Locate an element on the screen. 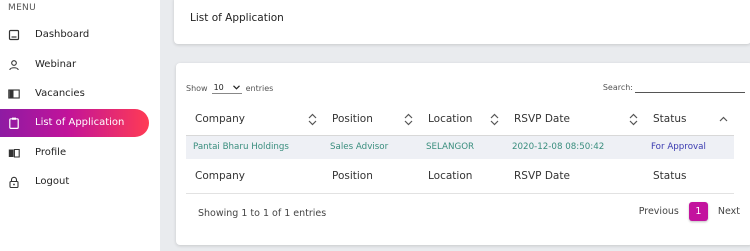  book-icon is located at coordinates (14, 153).